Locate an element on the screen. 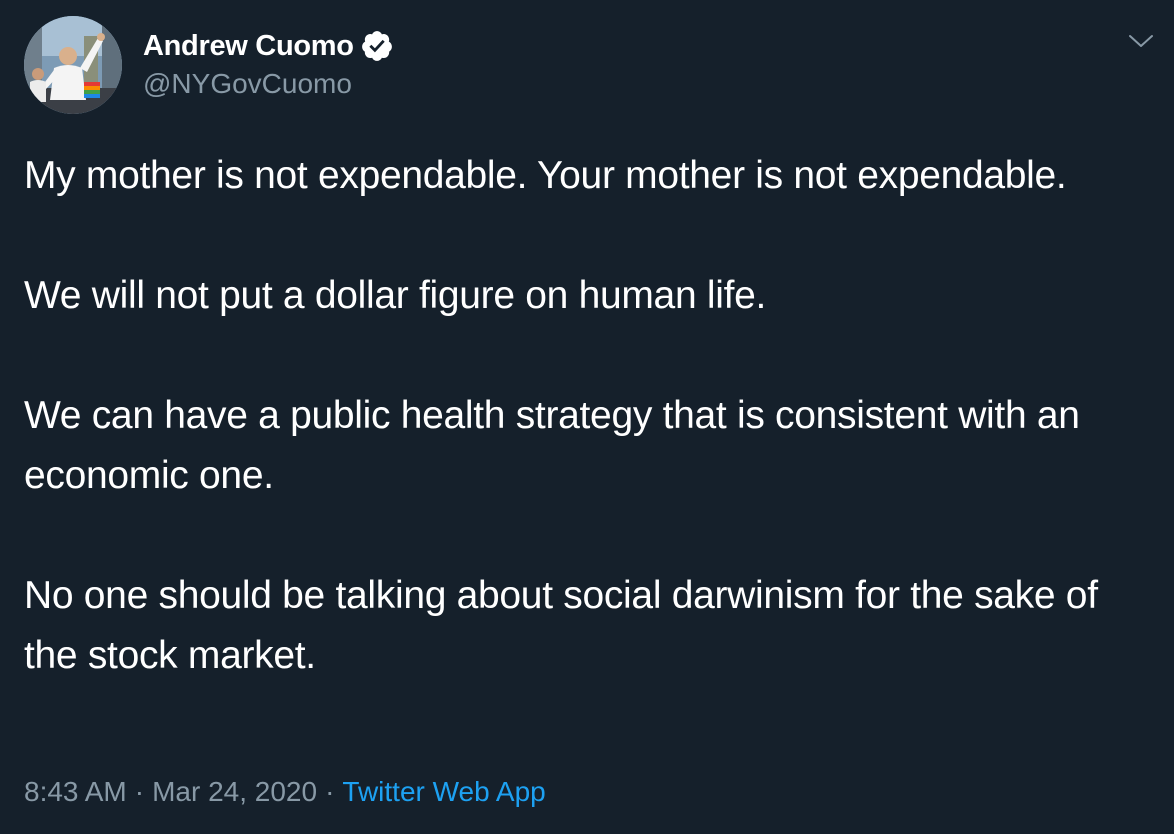 Image resolution: width=1174 pixels, height=834 pixels. tweet-source-link: Twitter Web App is located at coordinates (443, 791).